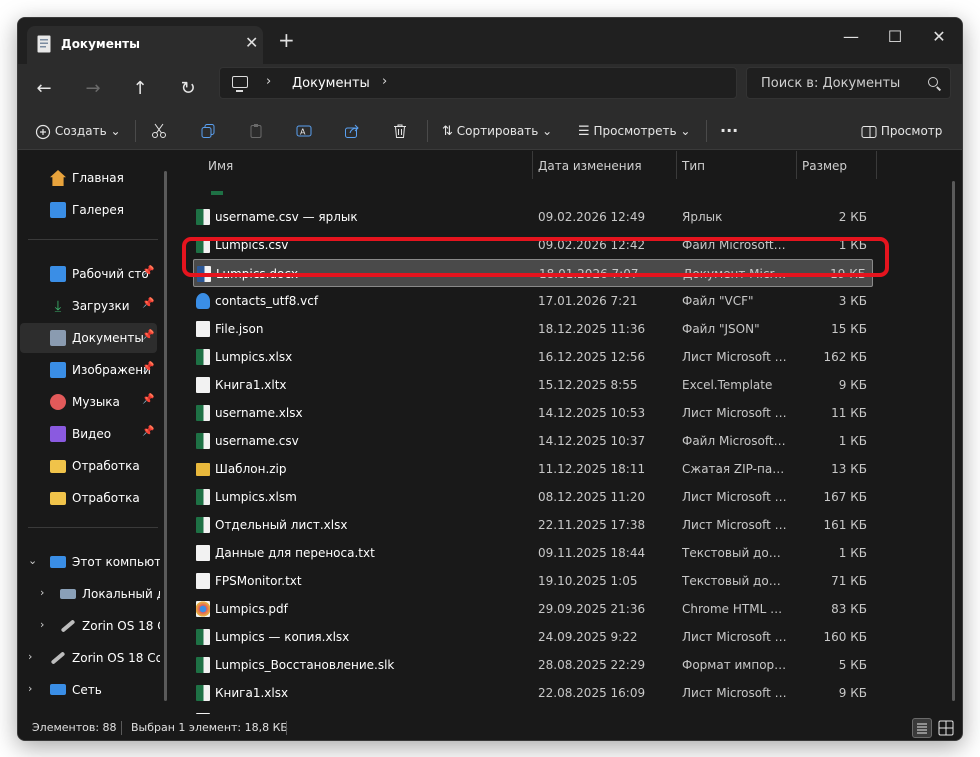  What do you see at coordinates (43, 131) in the screenshot?
I see `plus-circle-icon` at bounding box center [43, 131].